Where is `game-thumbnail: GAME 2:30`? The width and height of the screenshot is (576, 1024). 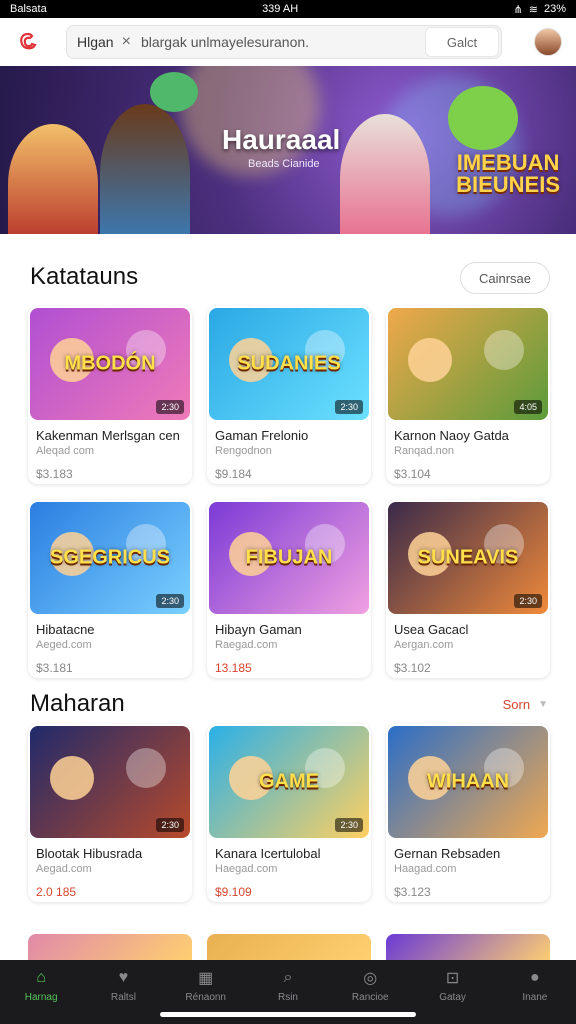
game-thumbnail: GAME 2:30 is located at coordinates (289, 782).